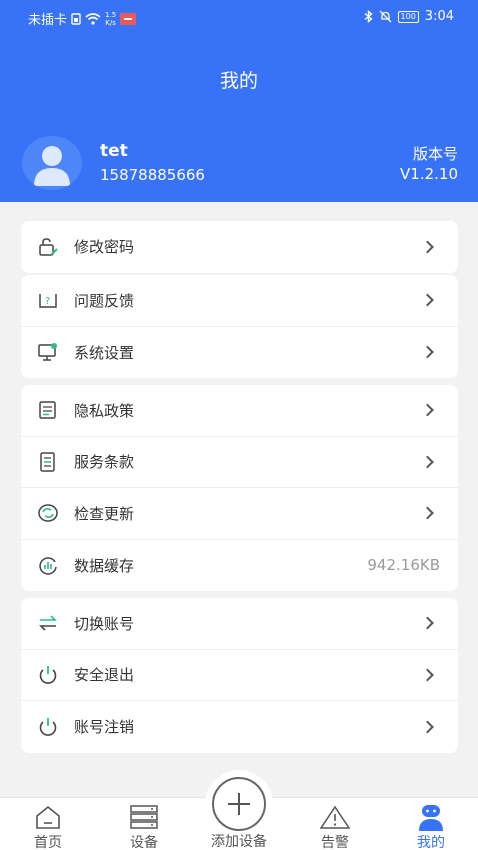  I want to click on sim-icon, so click(76, 18).